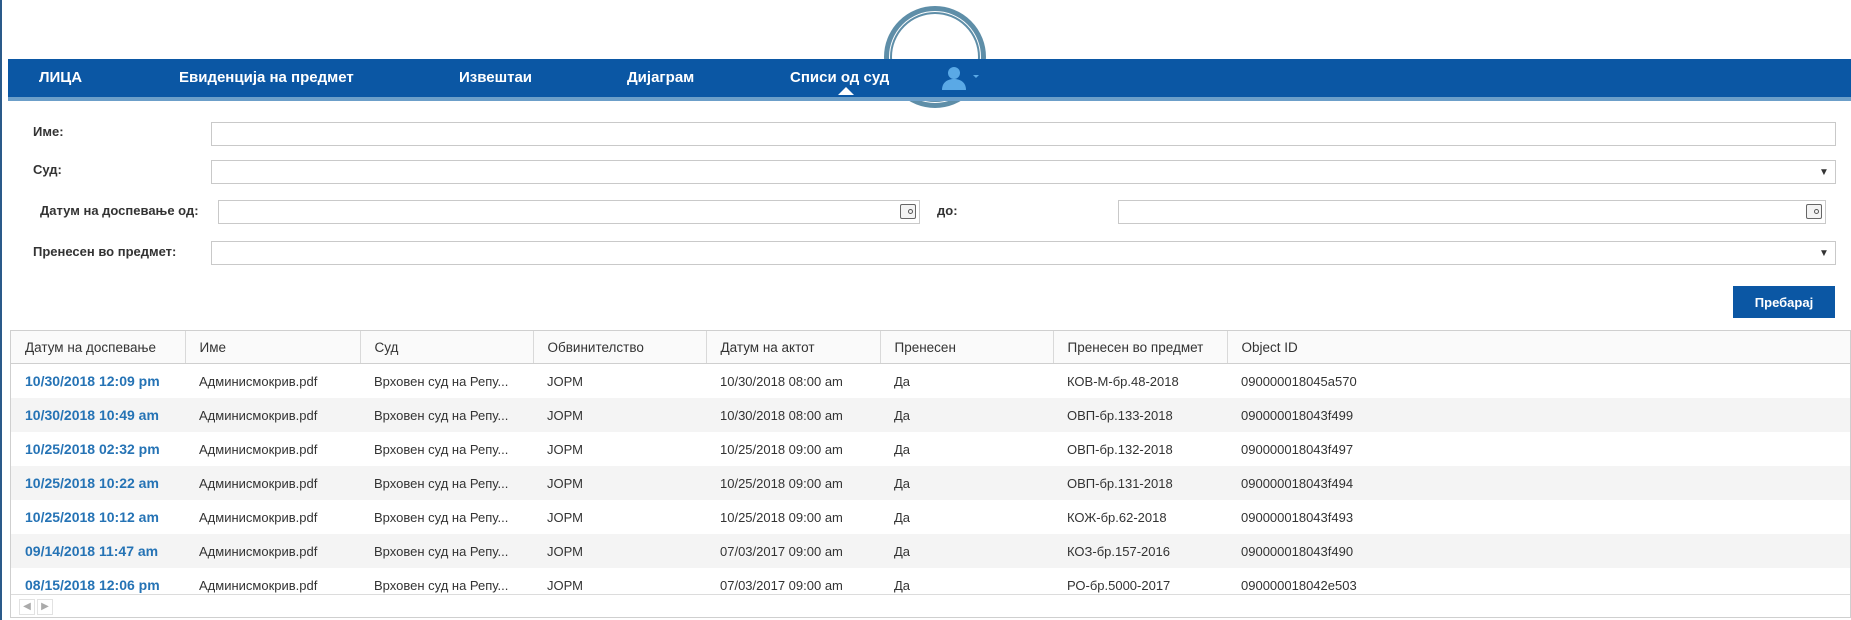  Describe the element at coordinates (1140, 415) in the screenshot. I see `cell-transferred-to-case: ОВП-бр.133-2018` at that location.